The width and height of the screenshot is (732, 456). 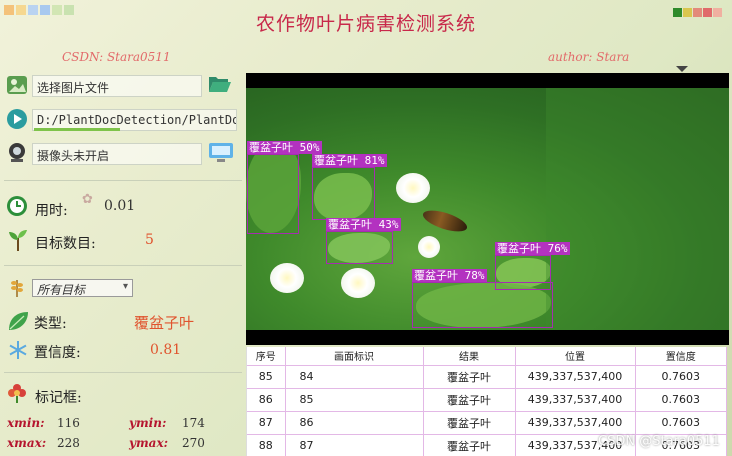 I want to click on bee-shape, so click(x=445, y=221).